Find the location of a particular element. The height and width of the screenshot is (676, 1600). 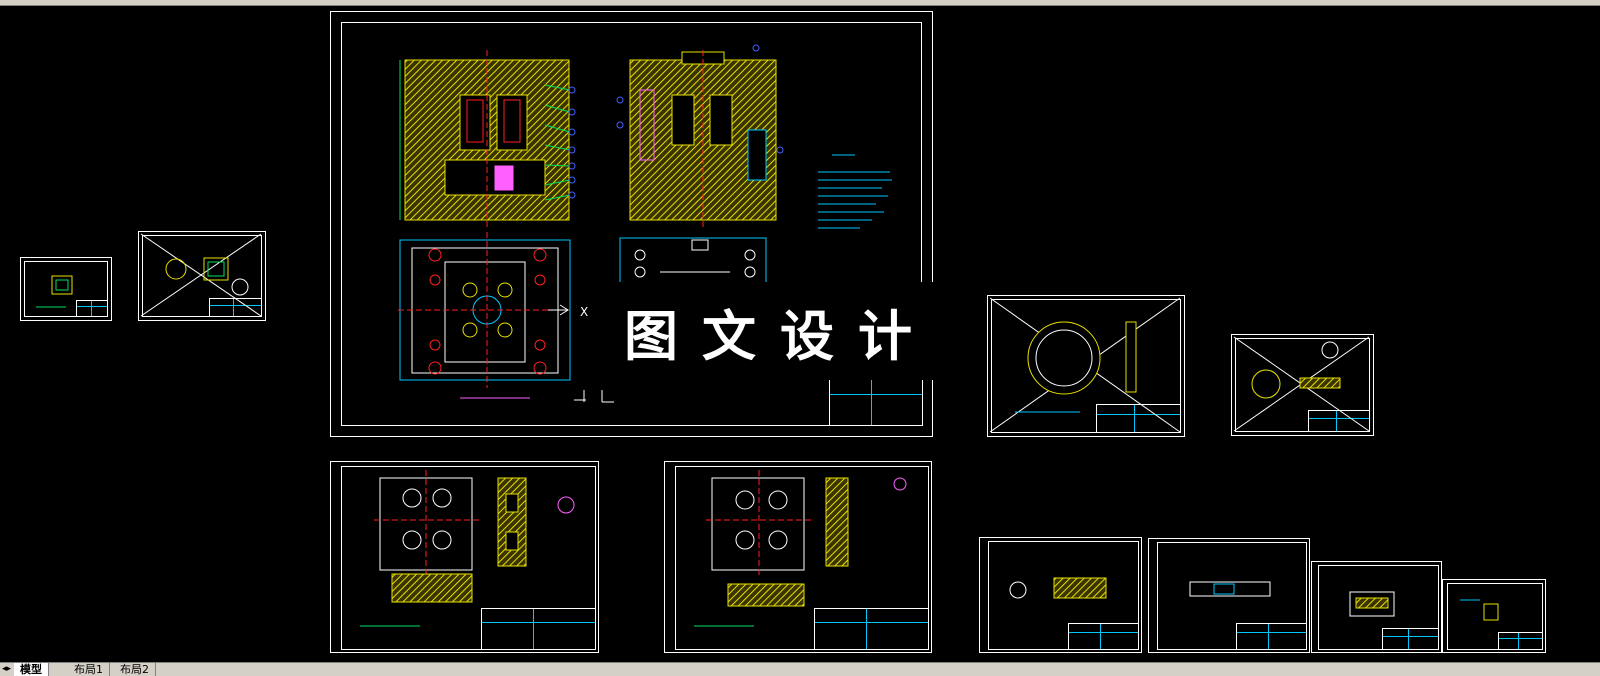

layout-tab-bar: ◂▸ 模型 布局1 布局2 is located at coordinates (800, 669).